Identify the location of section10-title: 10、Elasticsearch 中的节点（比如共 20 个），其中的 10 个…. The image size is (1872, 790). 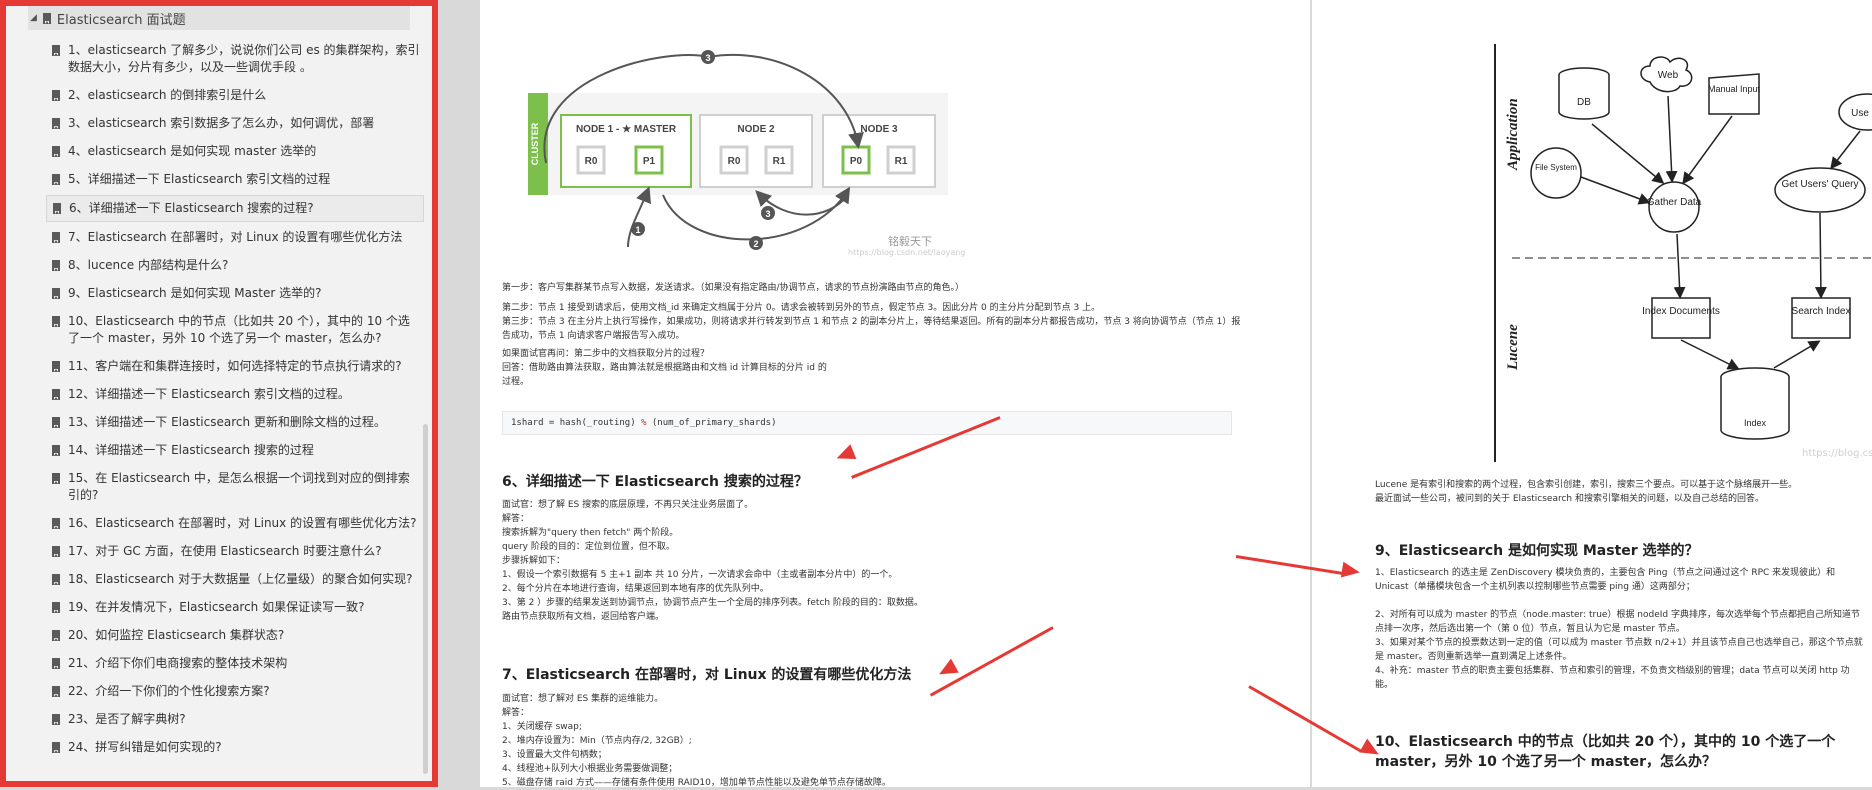
(1605, 752).